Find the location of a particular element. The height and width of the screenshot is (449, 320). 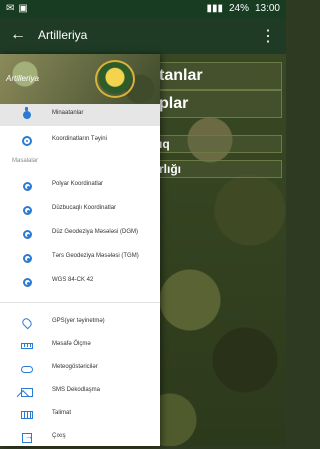

menu-item-dgm: Düz Geodeziya Məsələsi (DGM) is located at coordinates (80, 234).